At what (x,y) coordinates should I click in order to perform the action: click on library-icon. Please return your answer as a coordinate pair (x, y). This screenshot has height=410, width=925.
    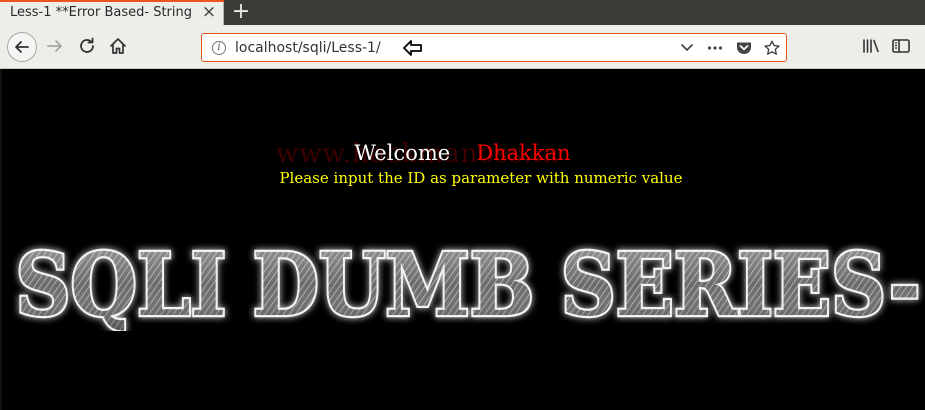
    Looking at the image, I should click on (871, 46).